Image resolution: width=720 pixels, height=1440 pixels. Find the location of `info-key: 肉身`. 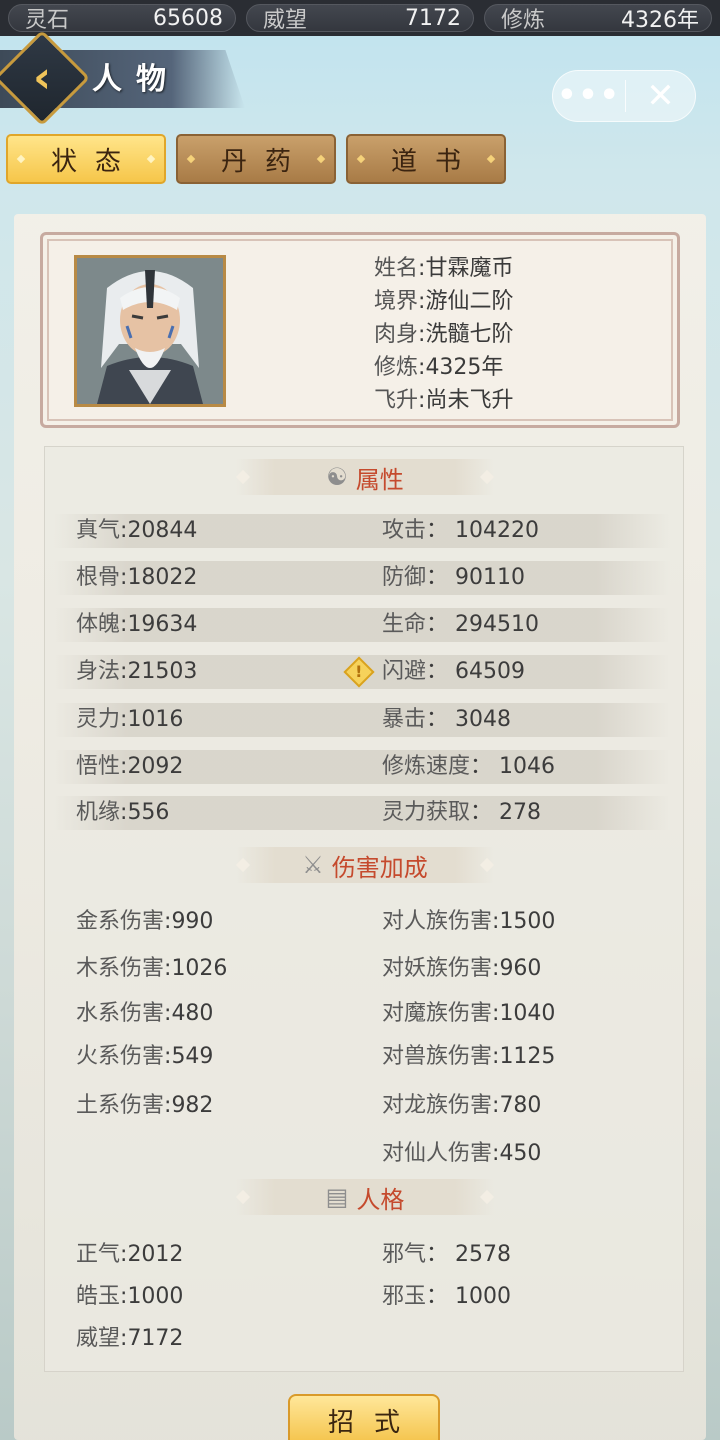

info-key: 肉身 is located at coordinates (396, 334).